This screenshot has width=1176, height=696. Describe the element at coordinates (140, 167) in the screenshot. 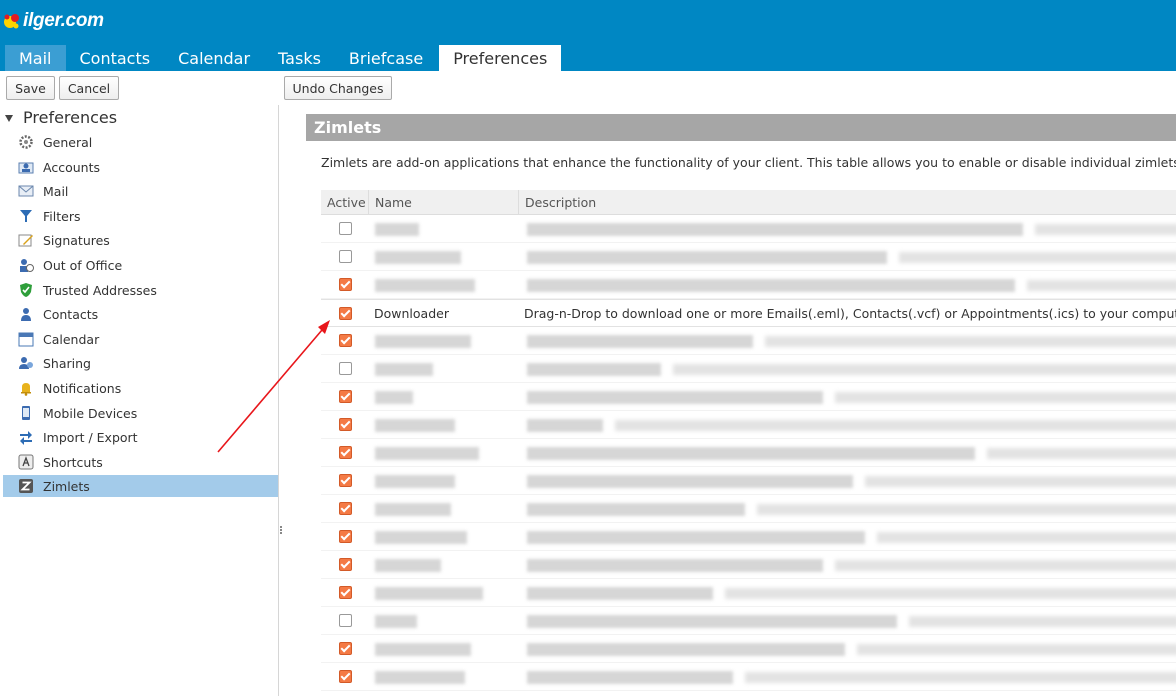

I see `sidebar-item-accounts: Accounts` at that location.